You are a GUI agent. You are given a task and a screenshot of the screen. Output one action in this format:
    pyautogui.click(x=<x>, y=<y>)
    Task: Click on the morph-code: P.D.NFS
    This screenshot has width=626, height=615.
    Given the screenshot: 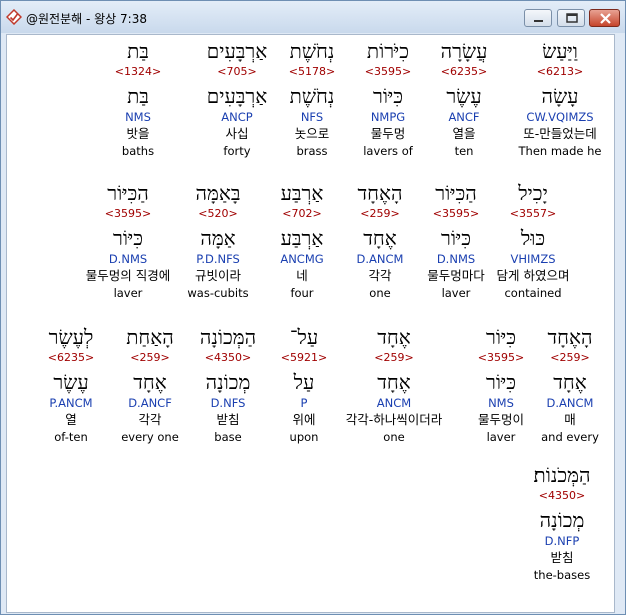 What is the action you would take?
    pyautogui.click(x=218, y=259)
    